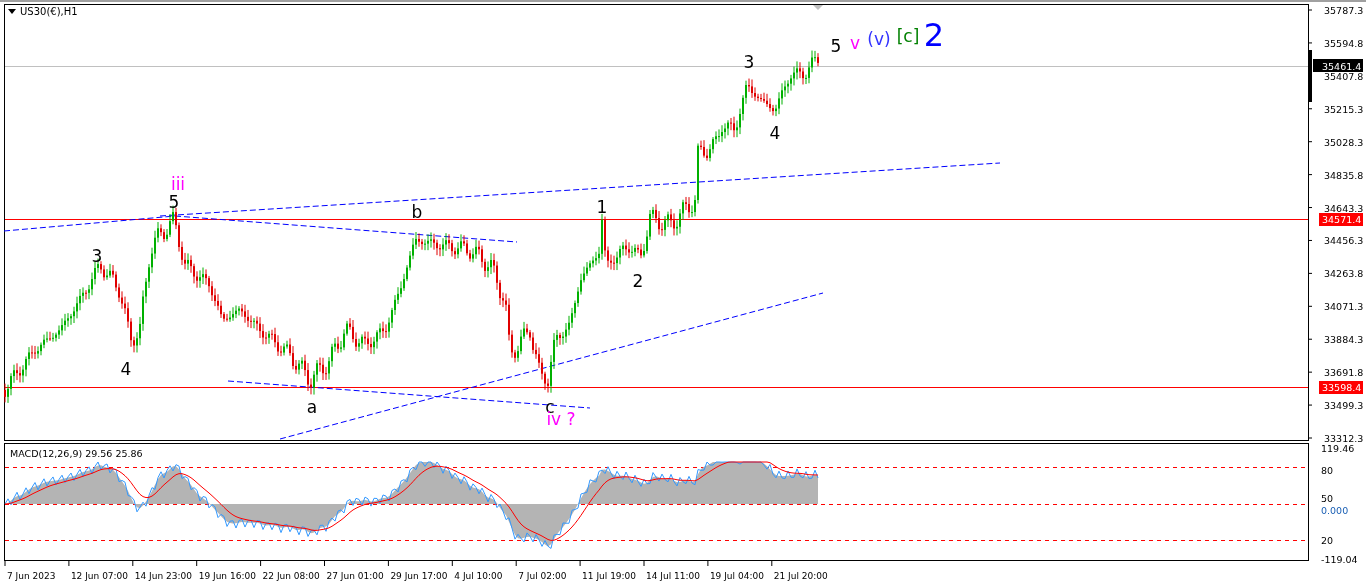 The image size is (1366, 588). Describe the element at coordinates (1344, 373) in the screenshot. I see `price-axis-label: 33691.8` at that location.